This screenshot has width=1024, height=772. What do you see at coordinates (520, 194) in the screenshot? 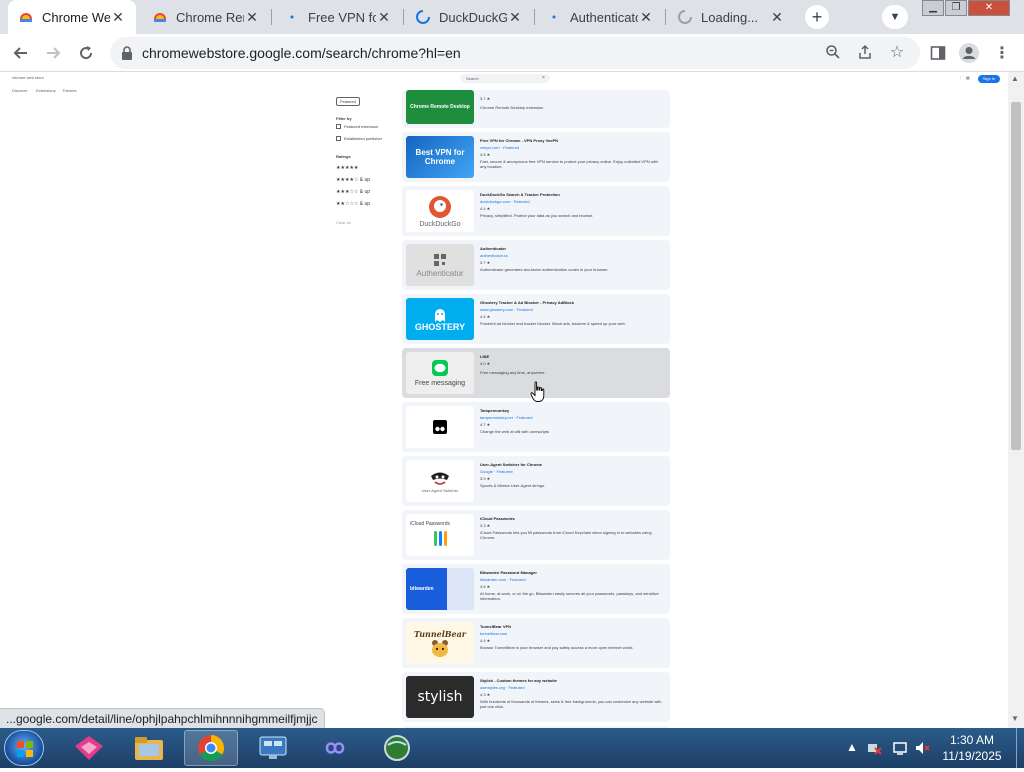
I see `item-name: DuckDuckGo Search & Tracker Protection` at bounding box center [520, 194].